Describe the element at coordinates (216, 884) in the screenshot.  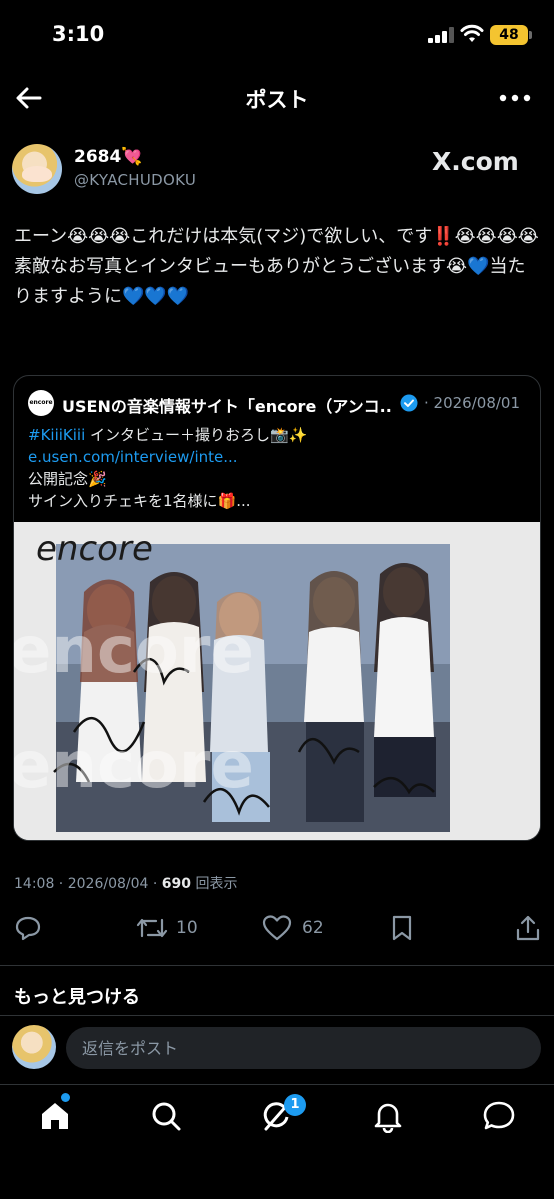
I see `views-label: 回表示` at that location.